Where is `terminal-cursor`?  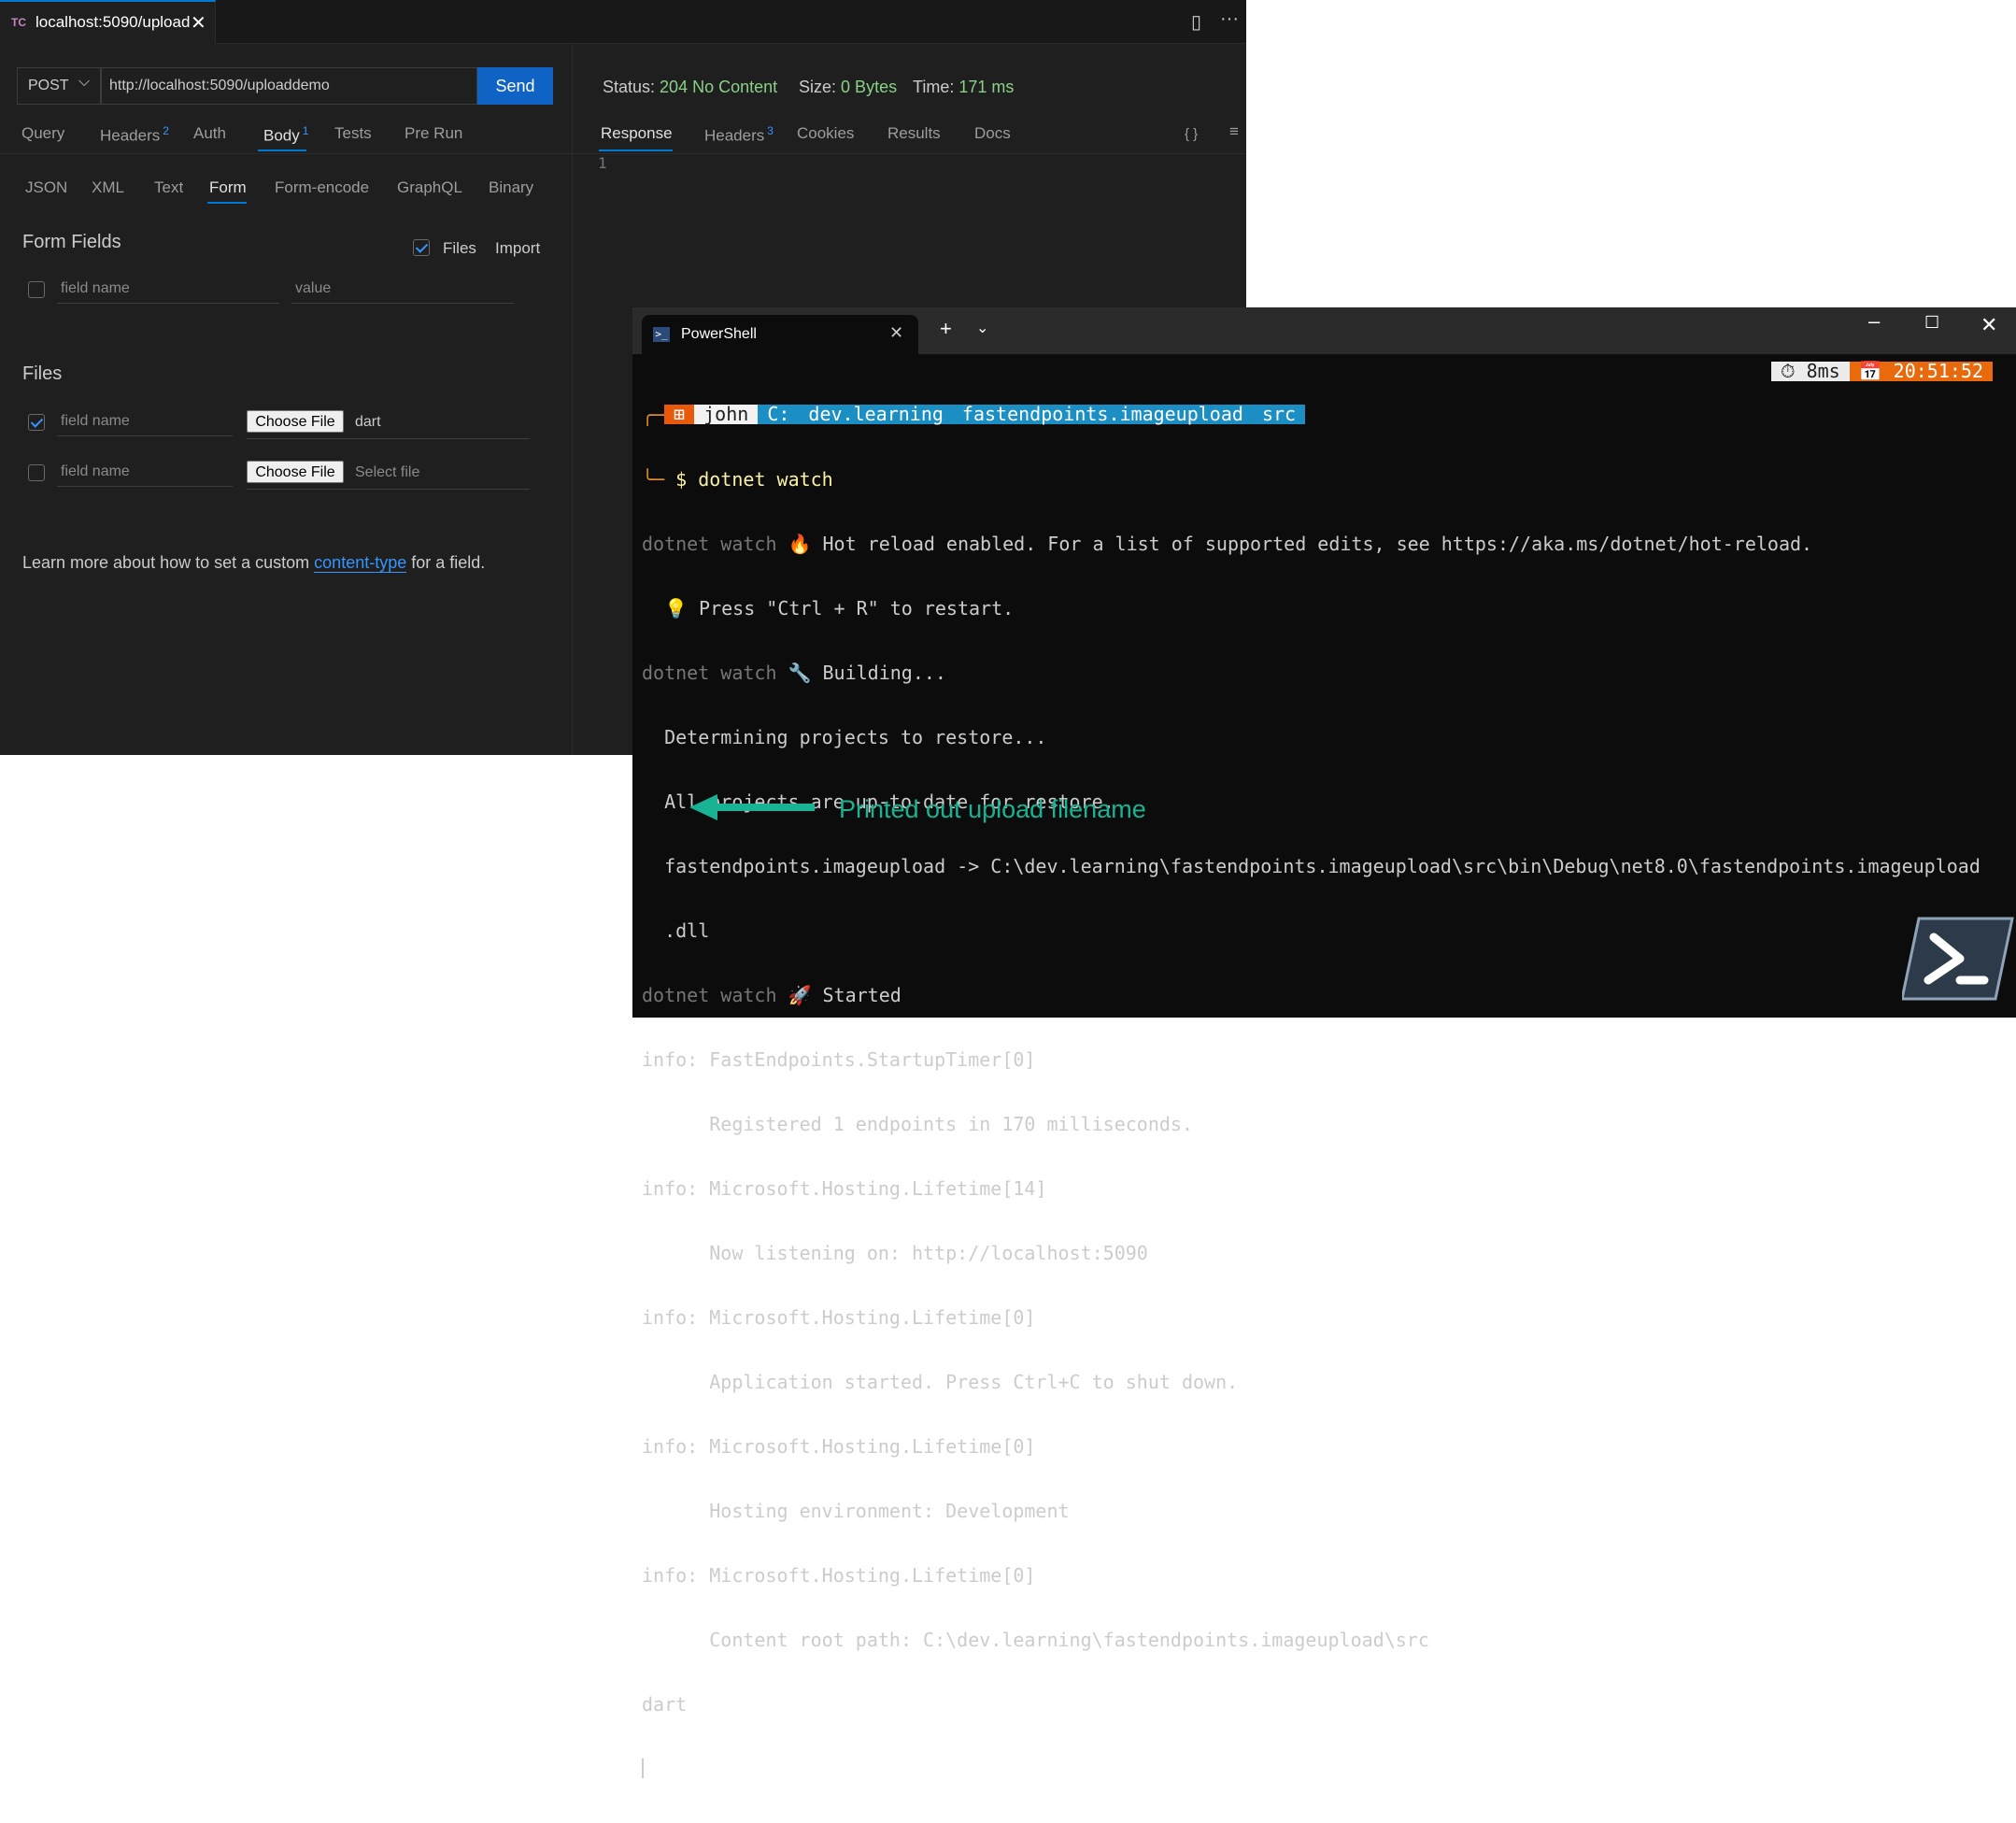 terminal-cursor is located at coordinates (1324, 1769).